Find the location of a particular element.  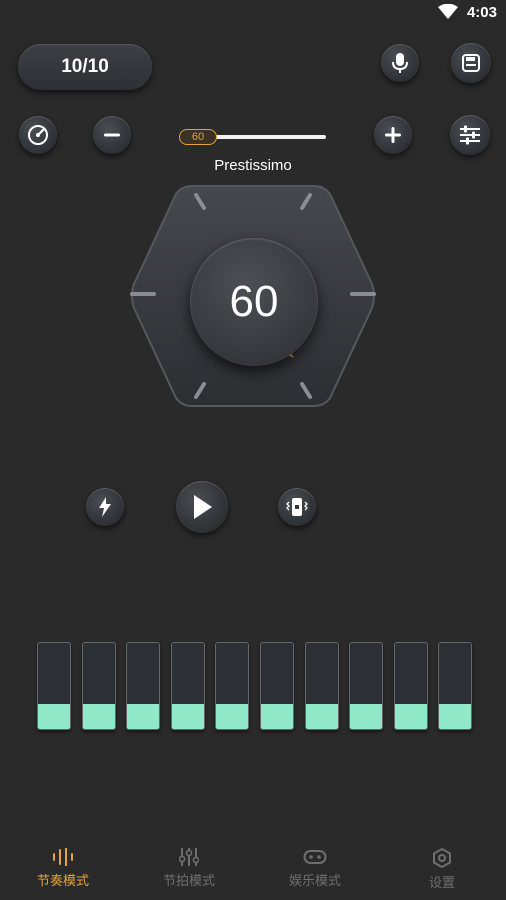

settings-adjust-button is located at coordinates (470, 135).